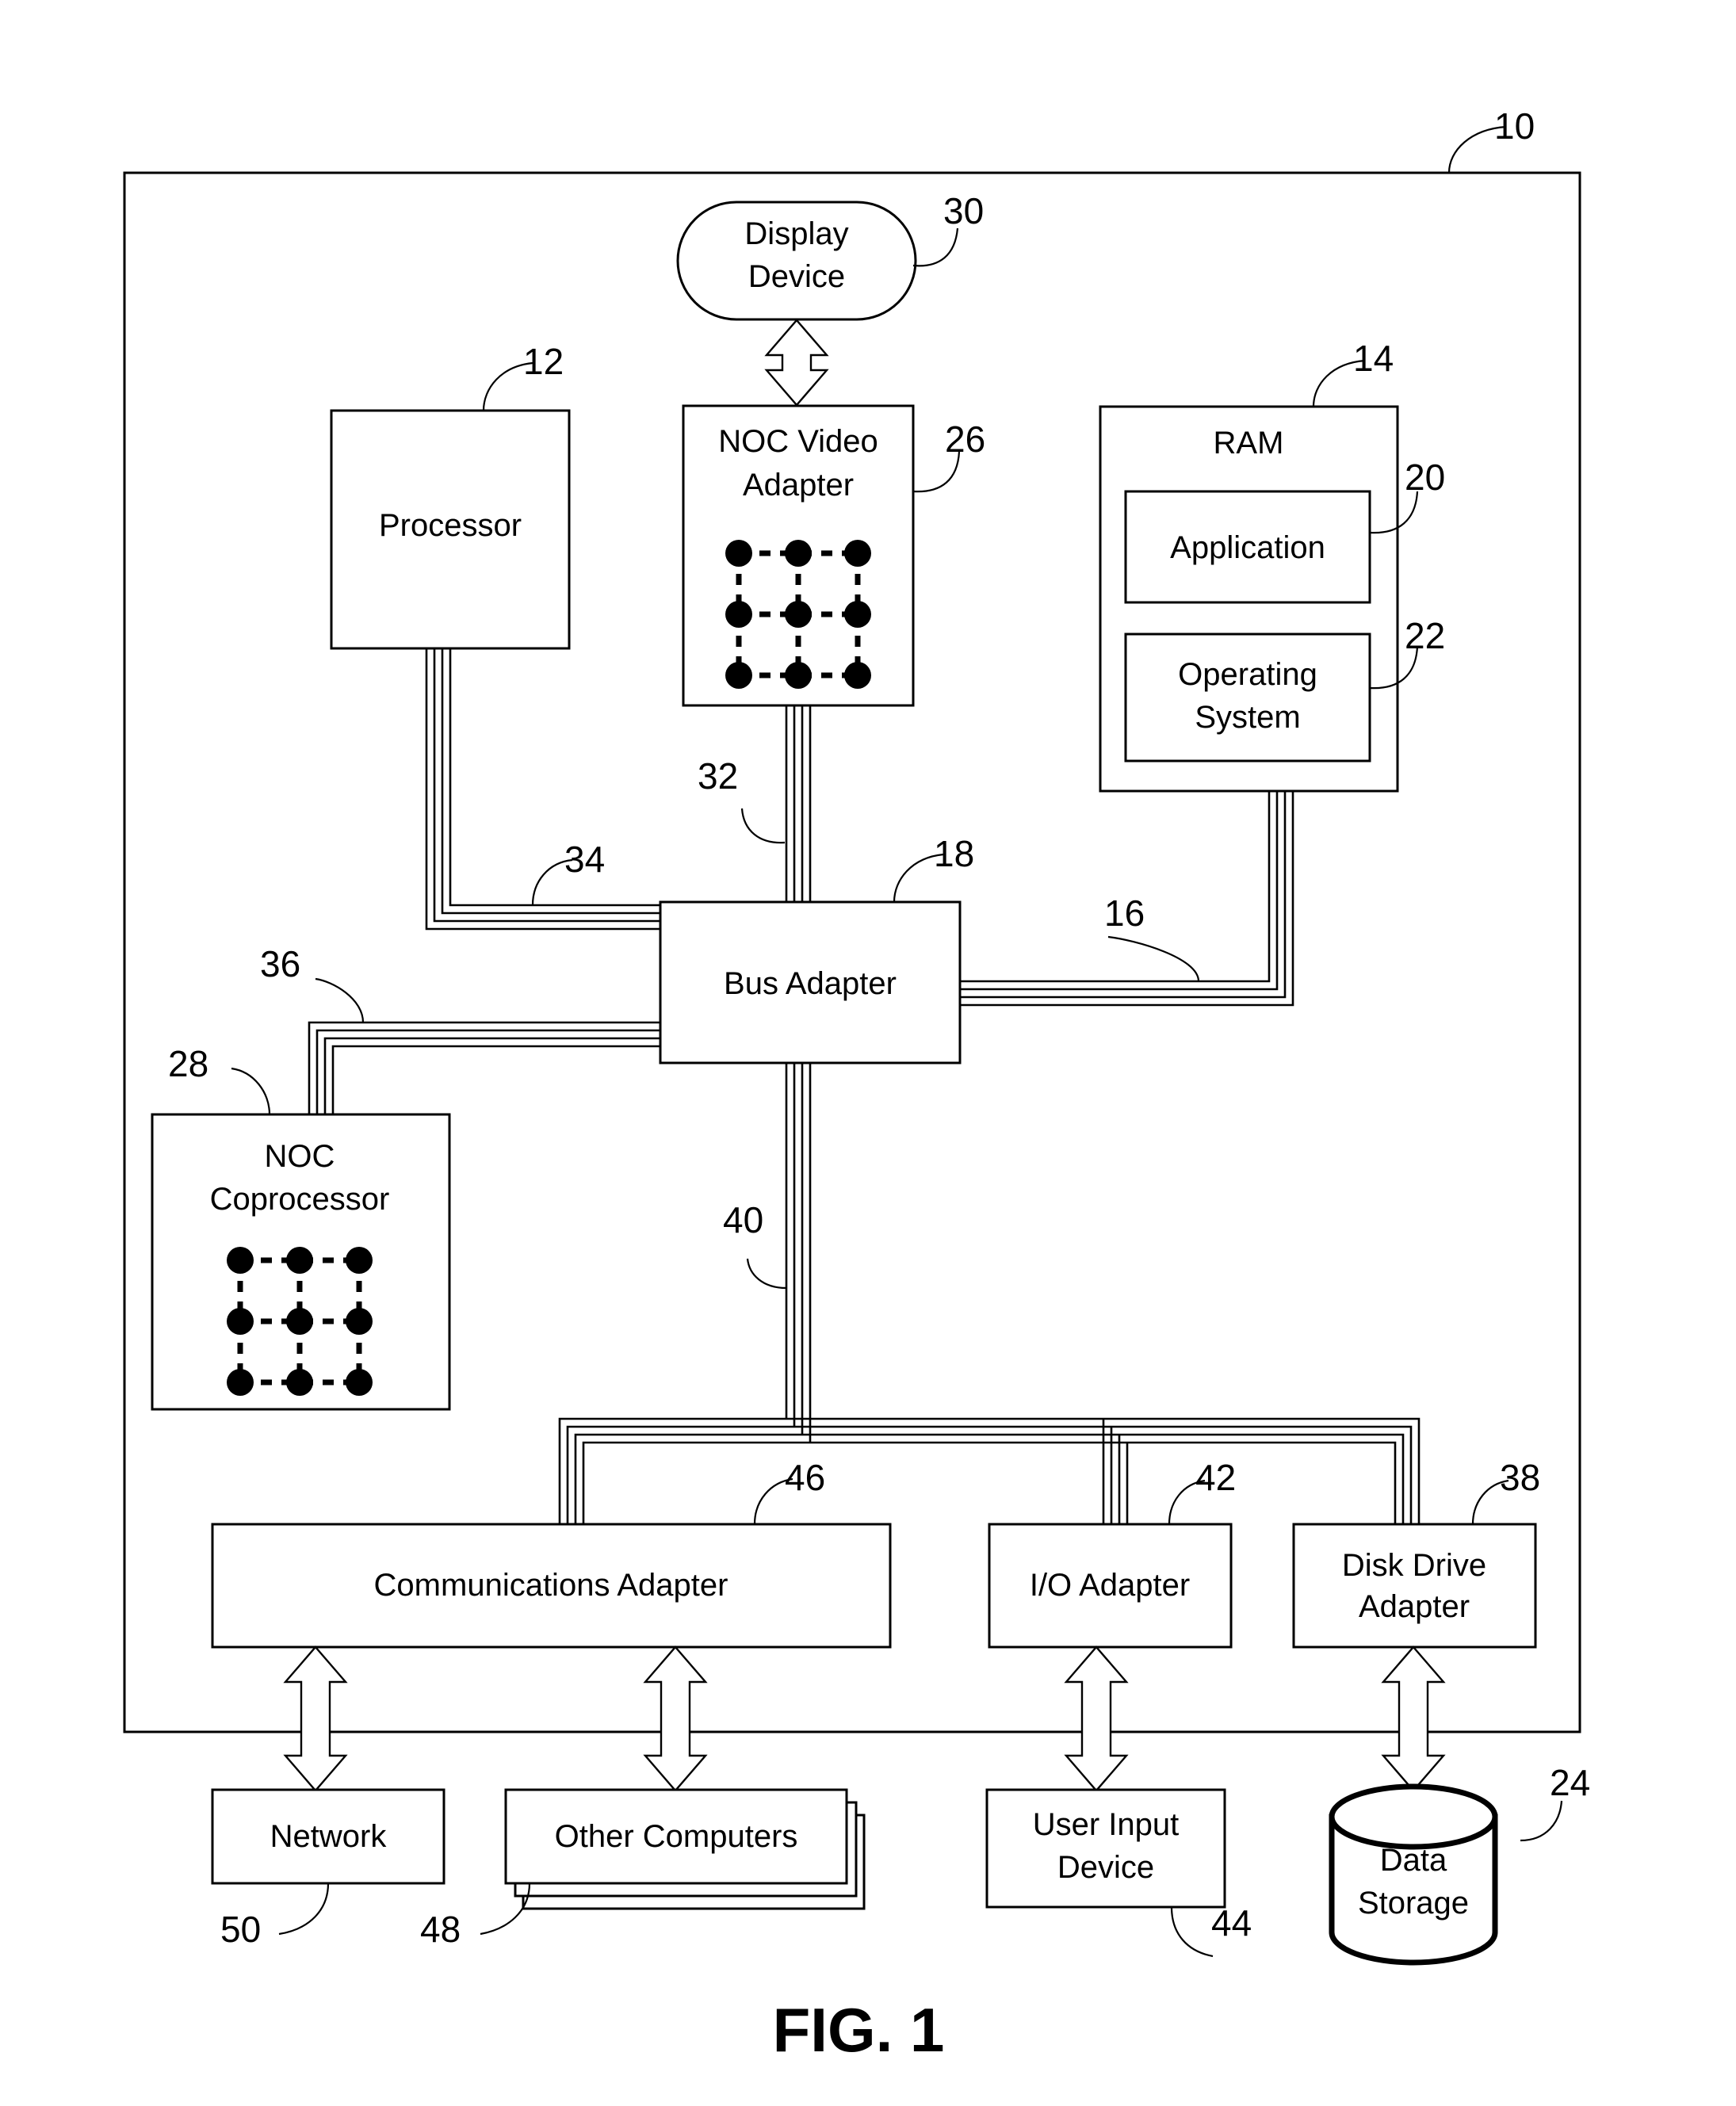  Describe the element at coordinates (1215, 1477) in the screenshot. I see `ref-number-42: 42` at that location.